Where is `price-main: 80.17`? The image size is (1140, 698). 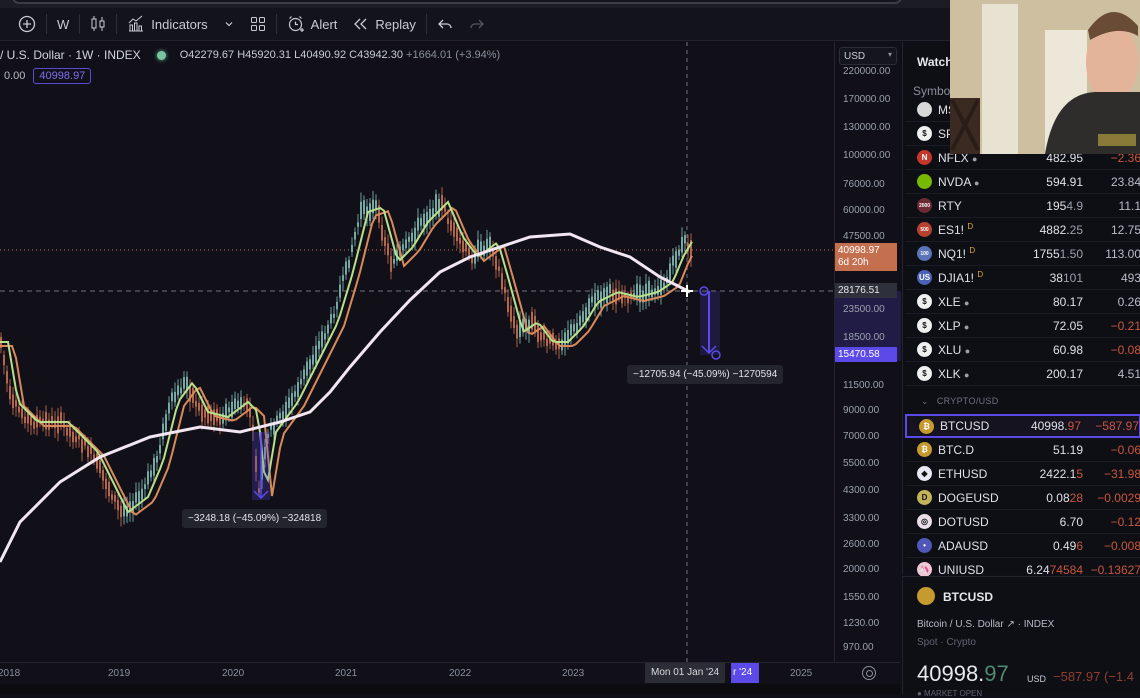 price-main: 80.17 is located at coordinates (1067, 301).